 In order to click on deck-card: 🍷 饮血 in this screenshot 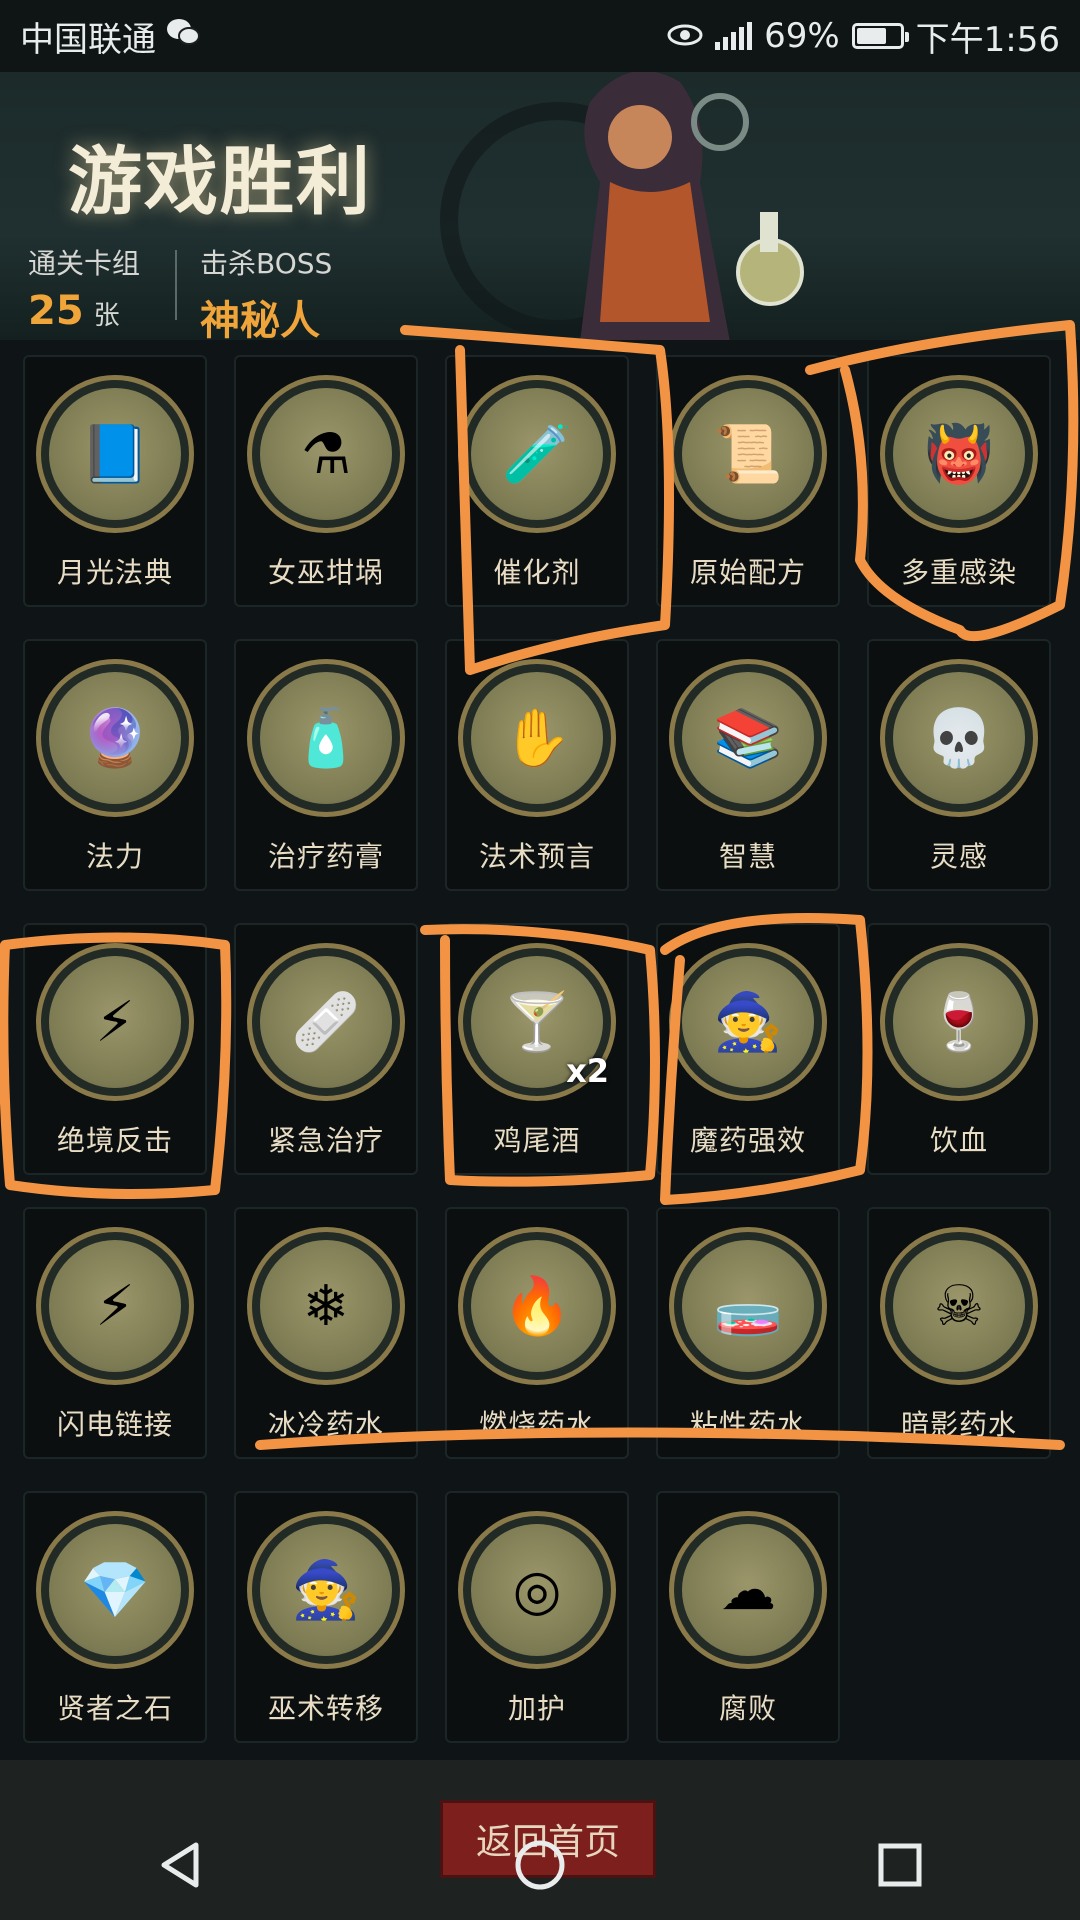, I will do `click(959, 1049)`.